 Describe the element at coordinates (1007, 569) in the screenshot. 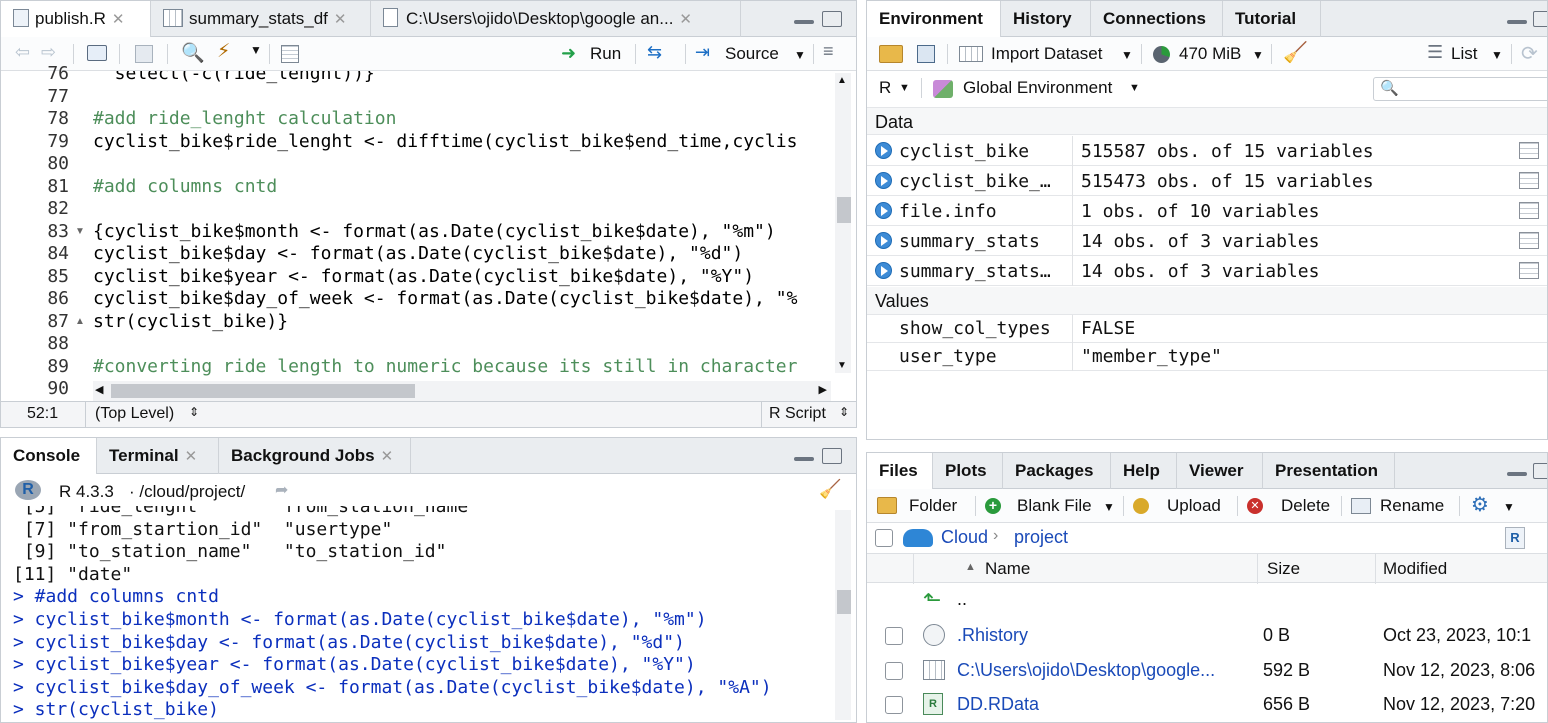

I see `column-name: Name` at that location.